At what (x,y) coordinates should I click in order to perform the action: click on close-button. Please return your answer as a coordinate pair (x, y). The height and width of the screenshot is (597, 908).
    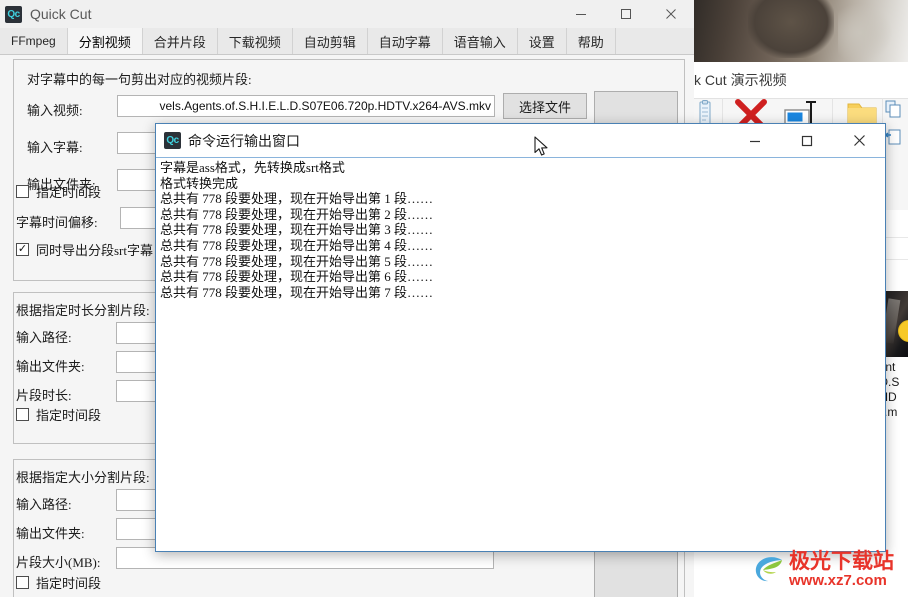
    Looking at the image, I should click on (670, 14).